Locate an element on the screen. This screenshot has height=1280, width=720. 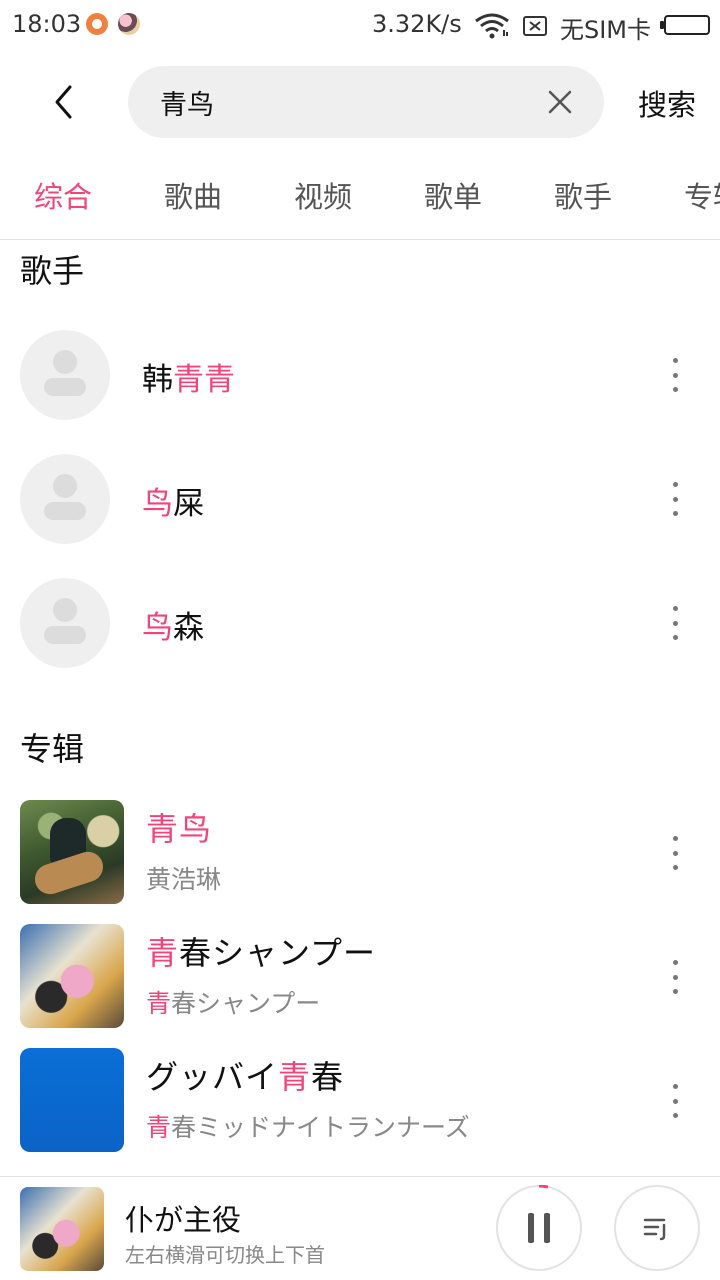
now-playing-title: 仆が主役 is located at coordinates (183, 1220).